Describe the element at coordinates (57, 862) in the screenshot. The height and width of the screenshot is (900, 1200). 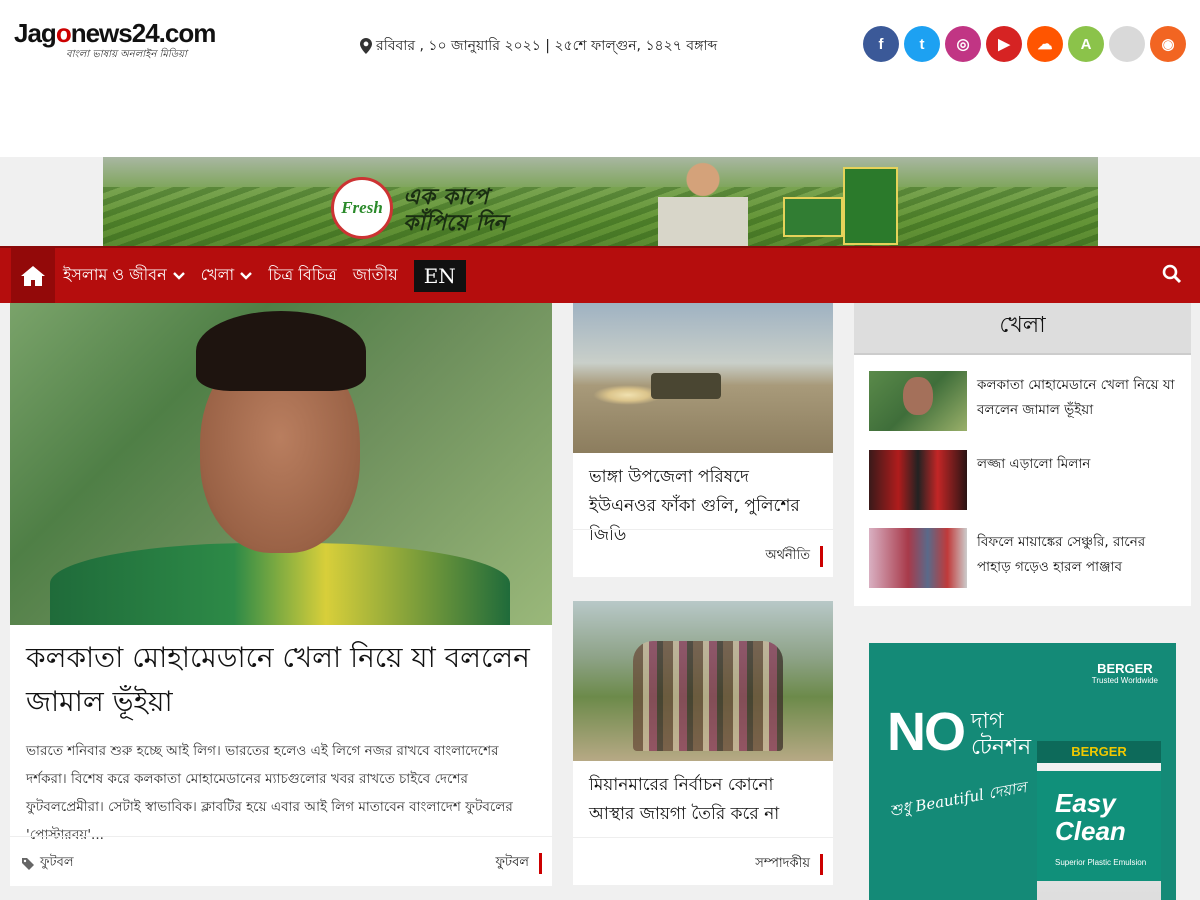
I see `story-tag-label: ফুটবল` at that location.